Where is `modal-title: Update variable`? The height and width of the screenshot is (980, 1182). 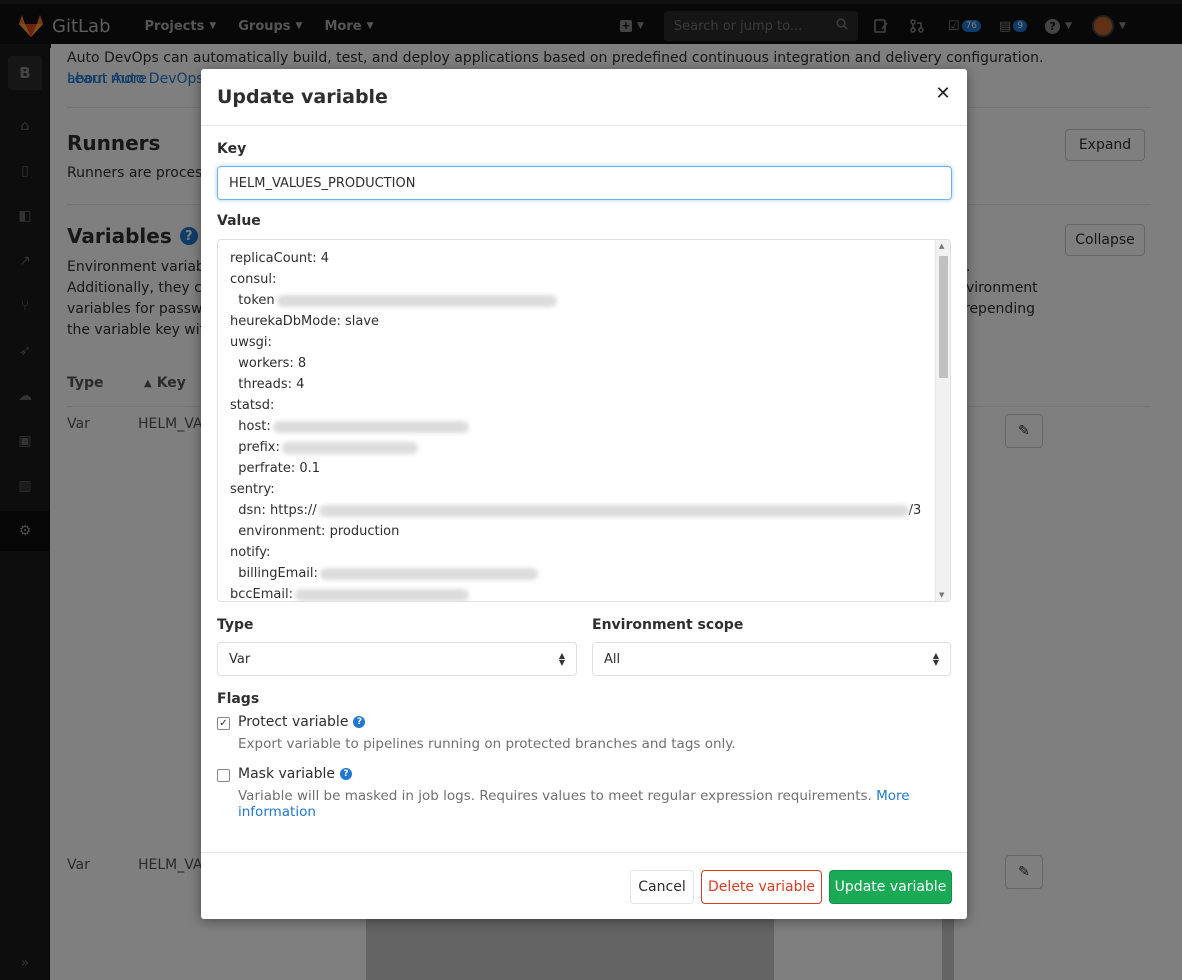 modal-title: Update variable is located at coordinates (302, 97).